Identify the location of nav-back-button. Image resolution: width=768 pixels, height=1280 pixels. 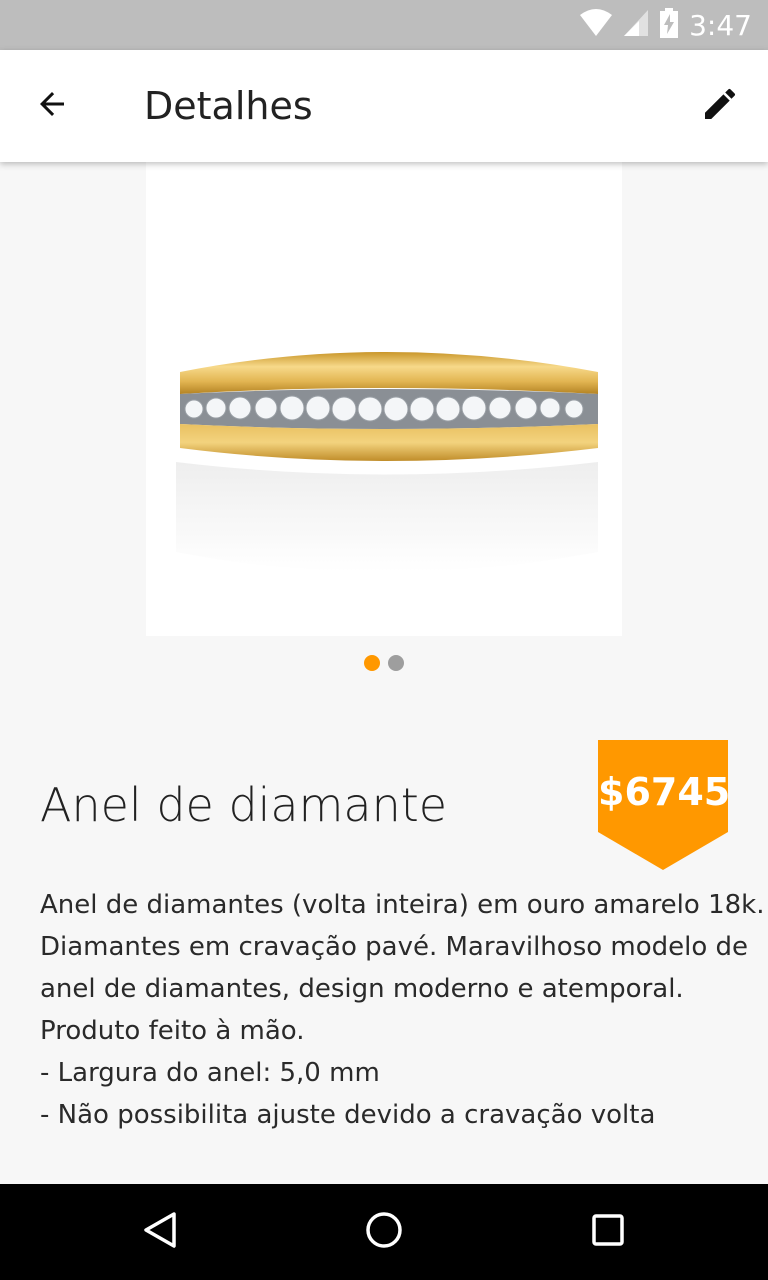
(160, 1232).